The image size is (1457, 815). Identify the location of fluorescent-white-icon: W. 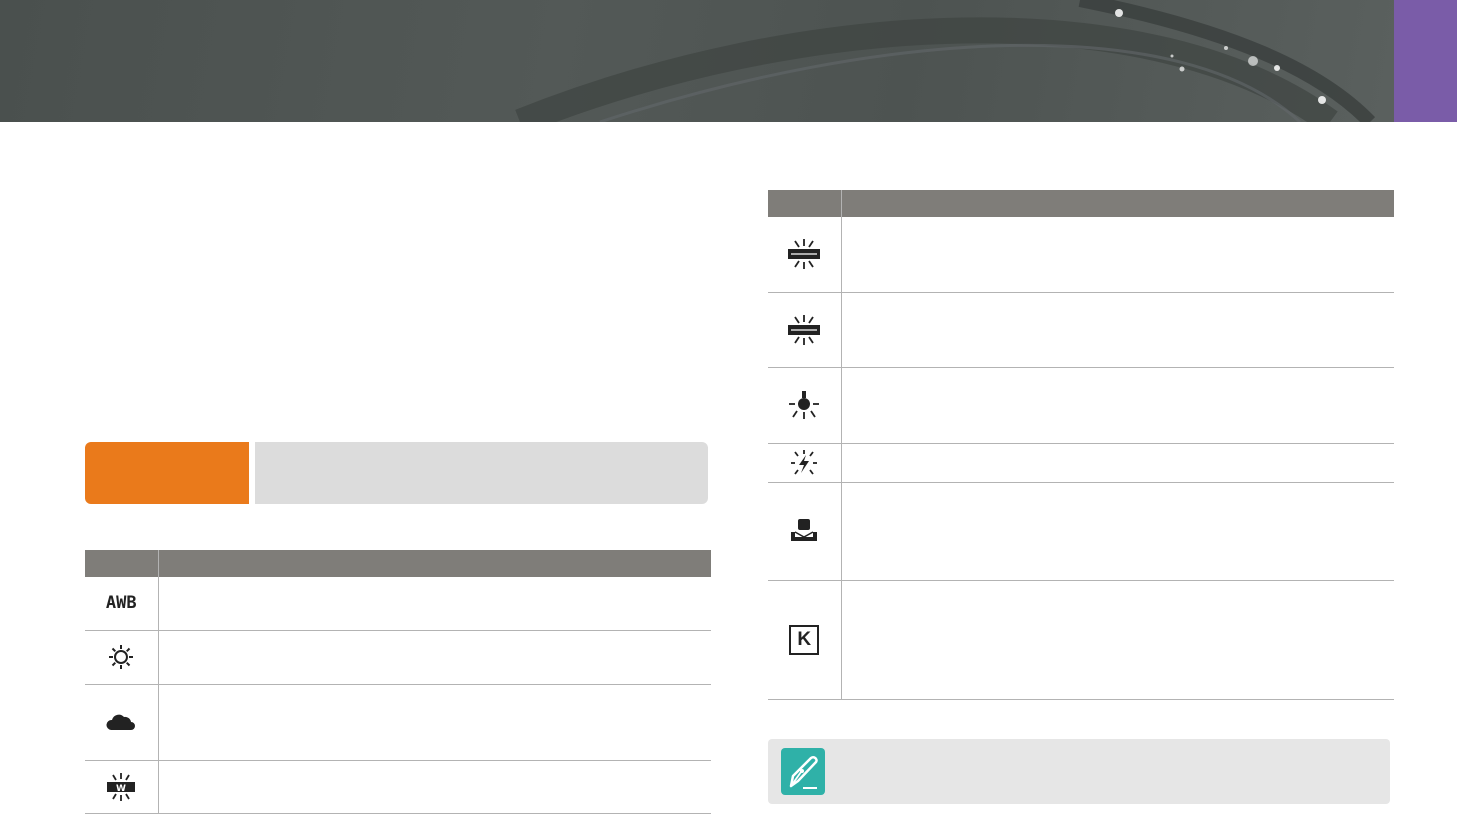
(122, 787).